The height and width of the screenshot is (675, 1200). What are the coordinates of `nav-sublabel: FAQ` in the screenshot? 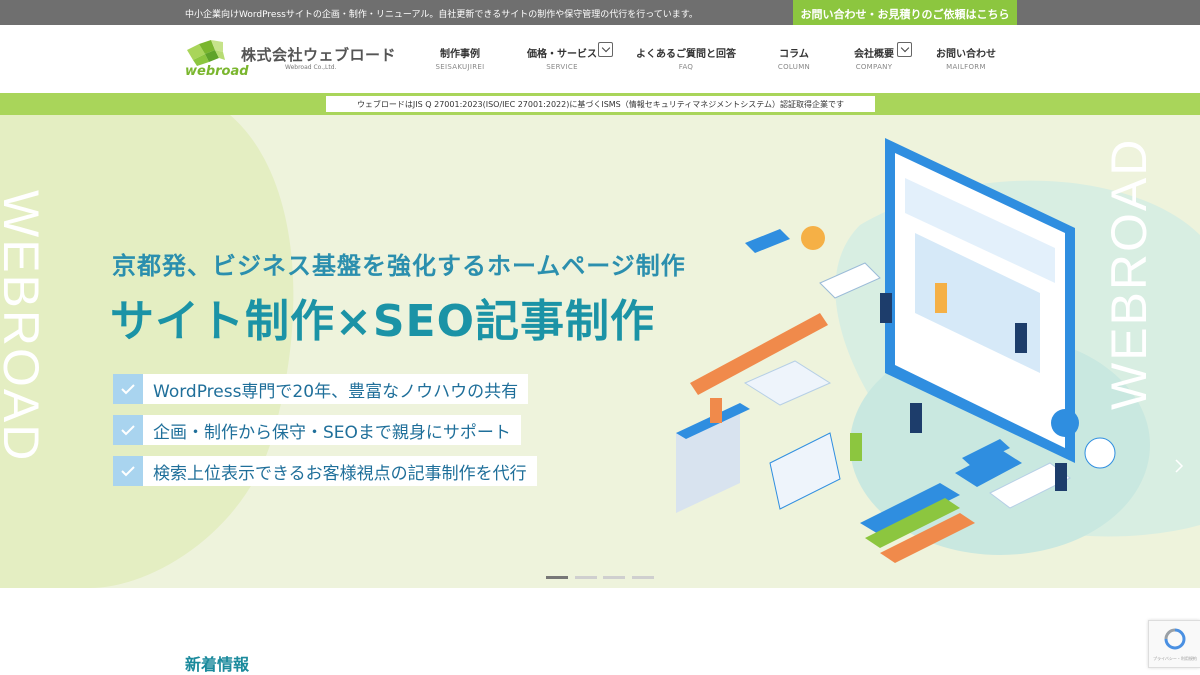 It's located at (686, 67).